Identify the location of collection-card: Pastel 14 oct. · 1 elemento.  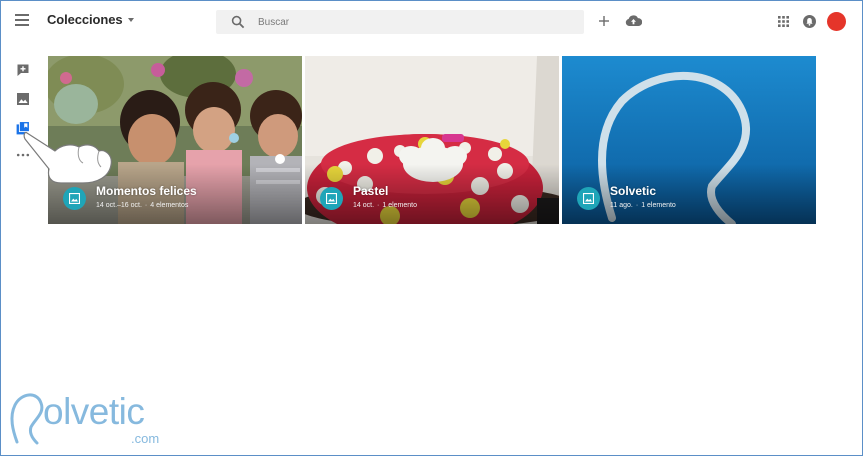
(432, 140).